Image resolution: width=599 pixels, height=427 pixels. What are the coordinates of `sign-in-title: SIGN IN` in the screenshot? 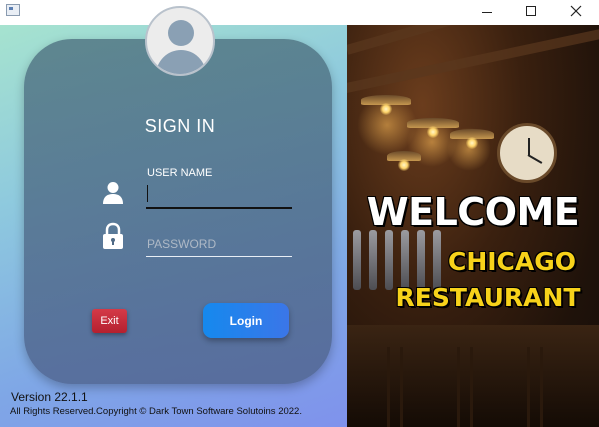 It's located at (180, 126).